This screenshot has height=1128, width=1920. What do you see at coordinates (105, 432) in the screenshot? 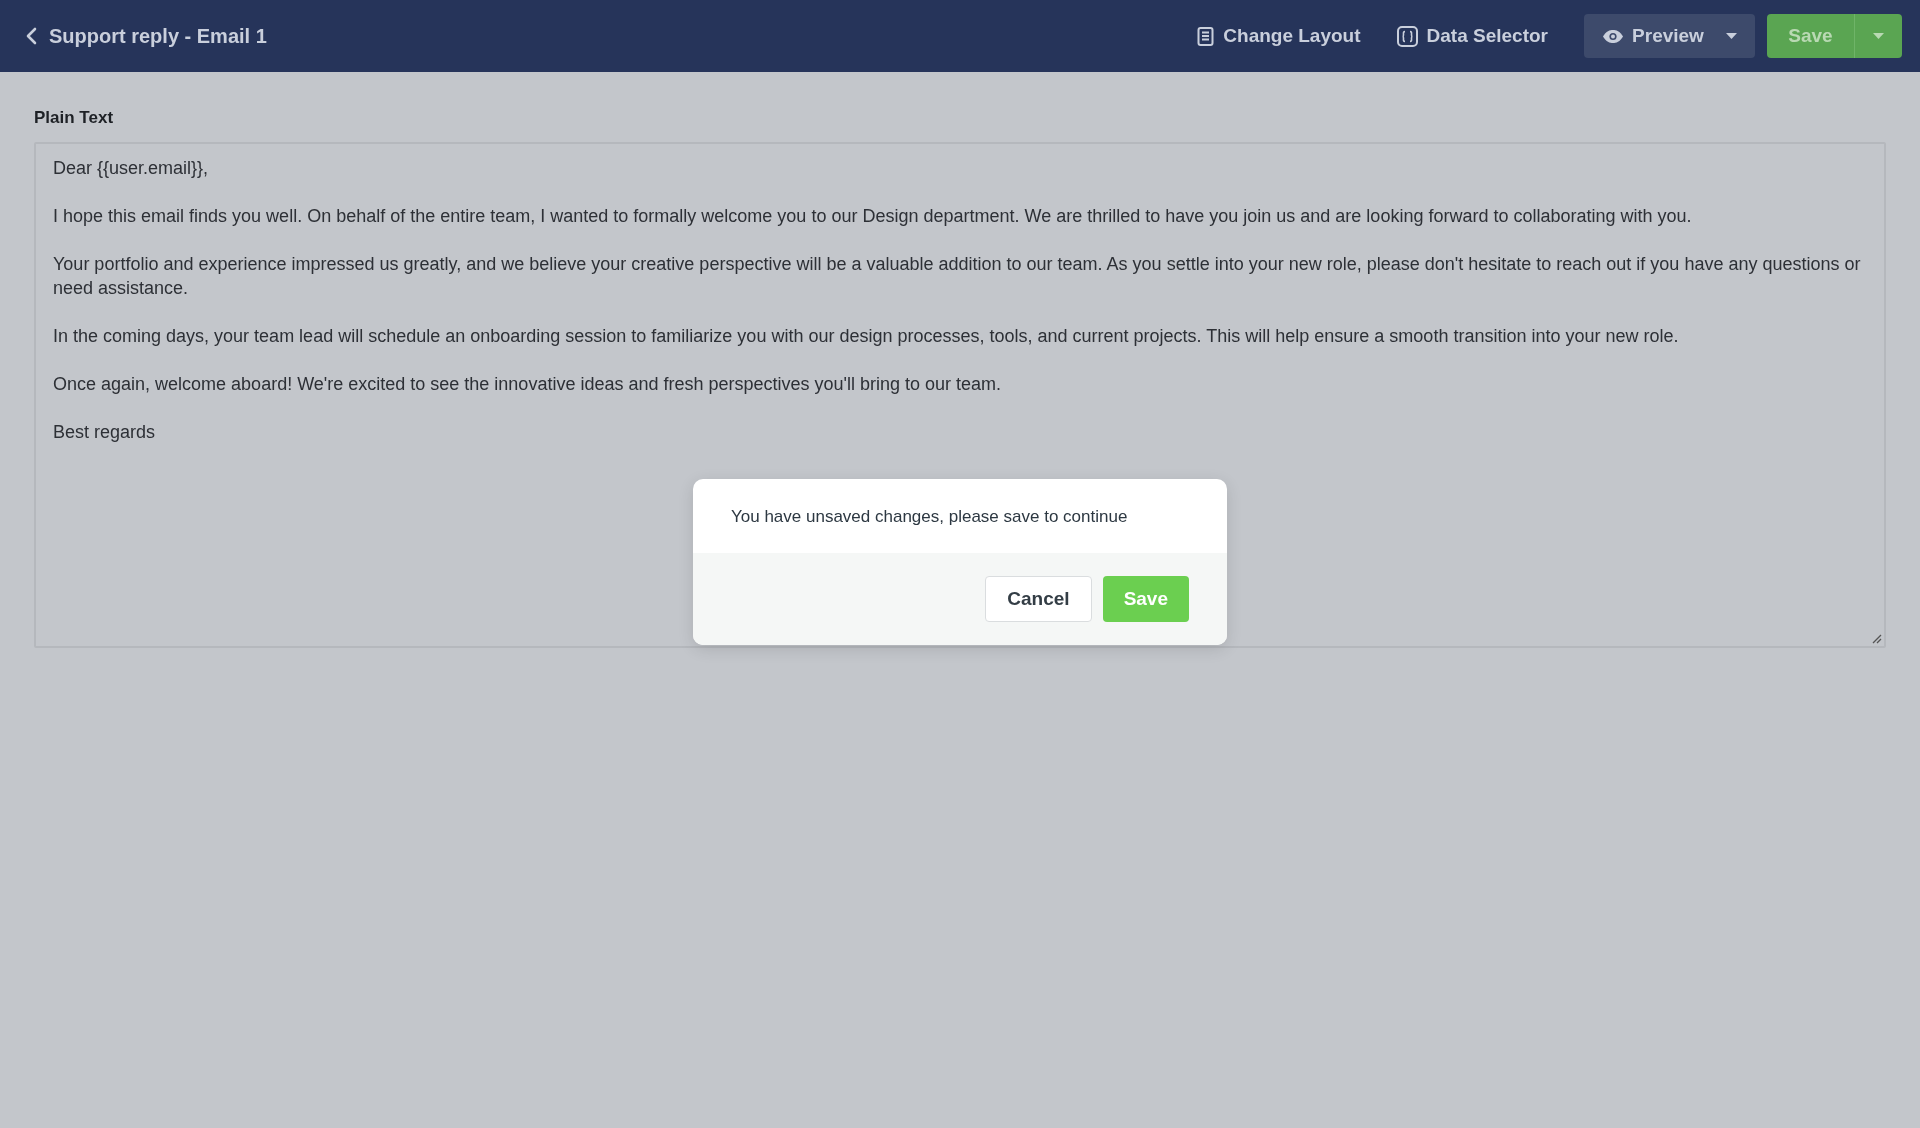
I see `email-paragraph: Best regards` at bounding box center [105, 432].